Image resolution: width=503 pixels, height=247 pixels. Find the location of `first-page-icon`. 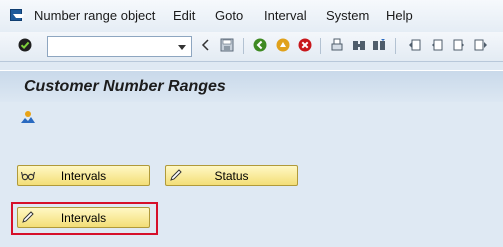

first-page-icon is located at coordinates (415, 45).